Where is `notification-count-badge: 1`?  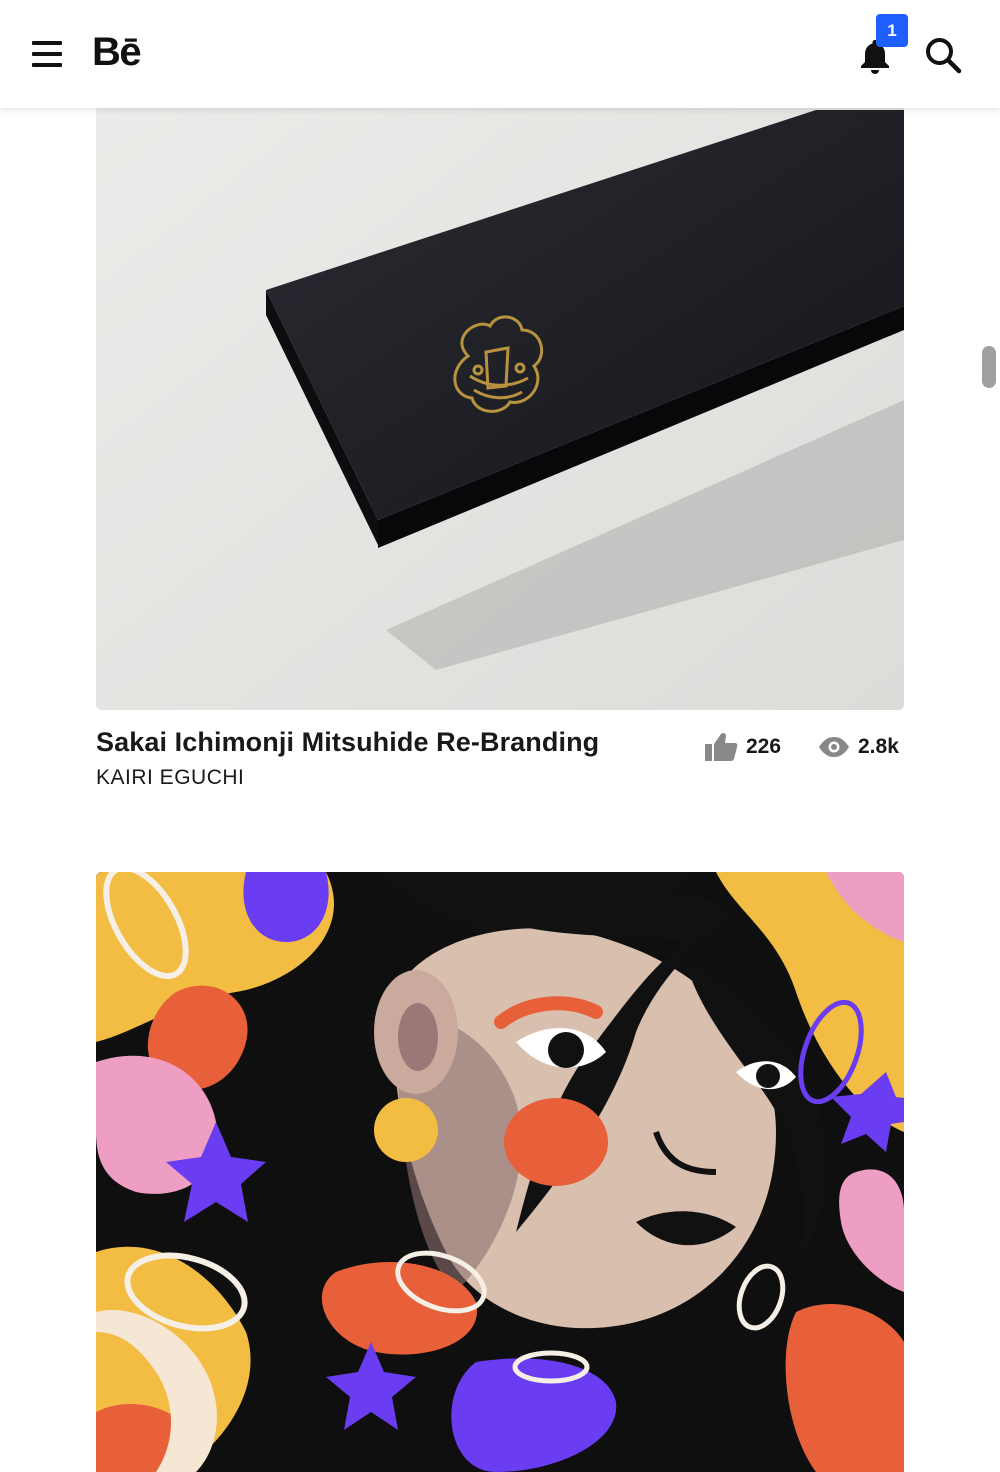 notification-count-badge: 1 is located at coordinates (892, 30).